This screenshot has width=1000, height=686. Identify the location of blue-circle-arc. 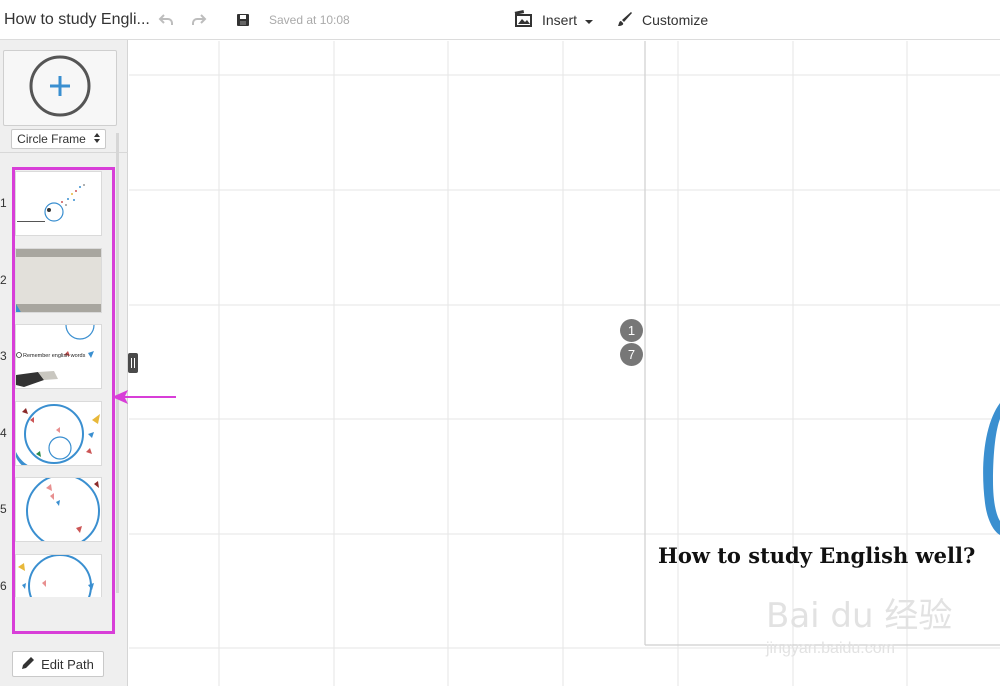
(991, 469).